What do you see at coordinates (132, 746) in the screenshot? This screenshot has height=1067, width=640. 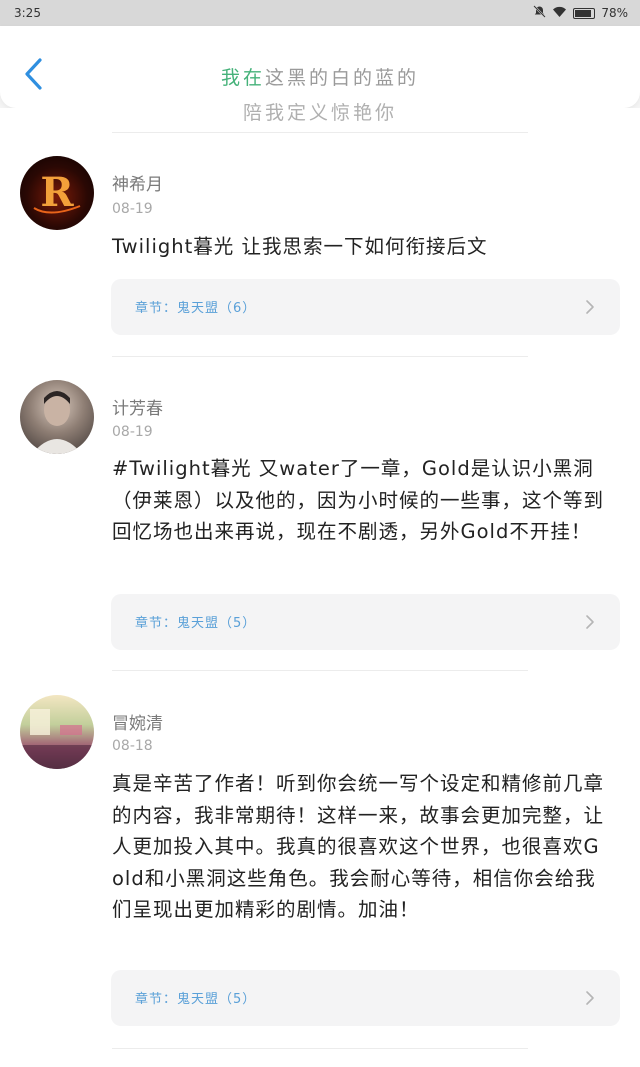 I see `comment-date: 08-18` at bounding box center [132, 746].